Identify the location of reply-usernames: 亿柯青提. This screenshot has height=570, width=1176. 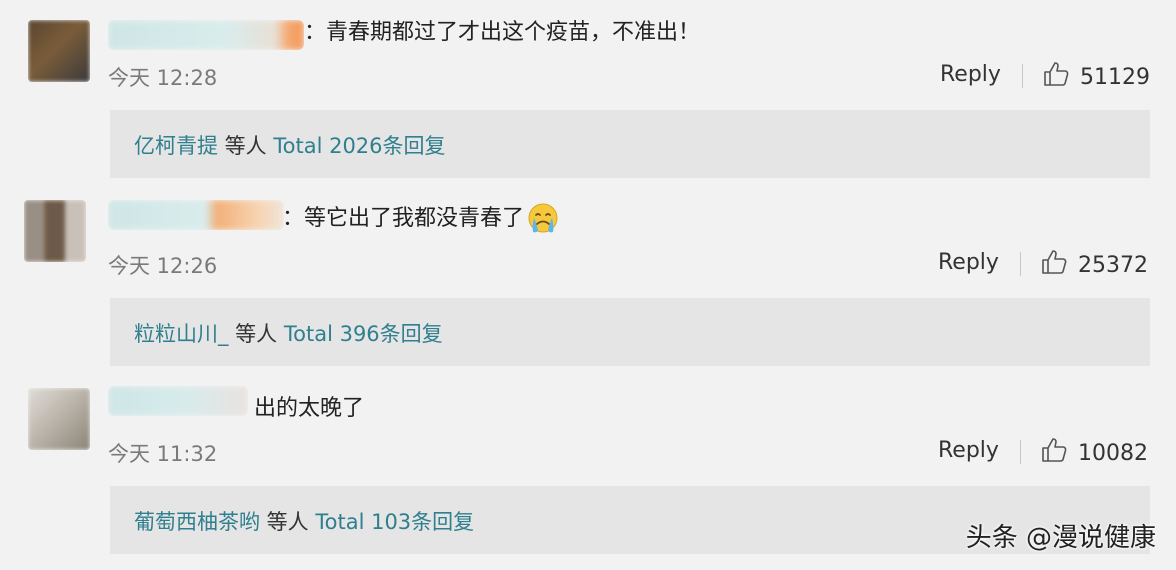
(176, 146).